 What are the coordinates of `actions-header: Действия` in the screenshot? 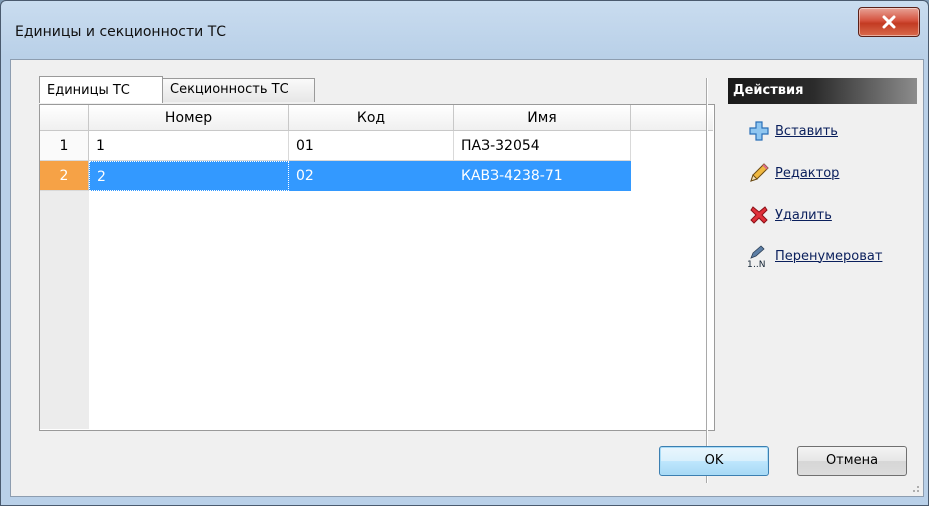 It's located at (822, 91).